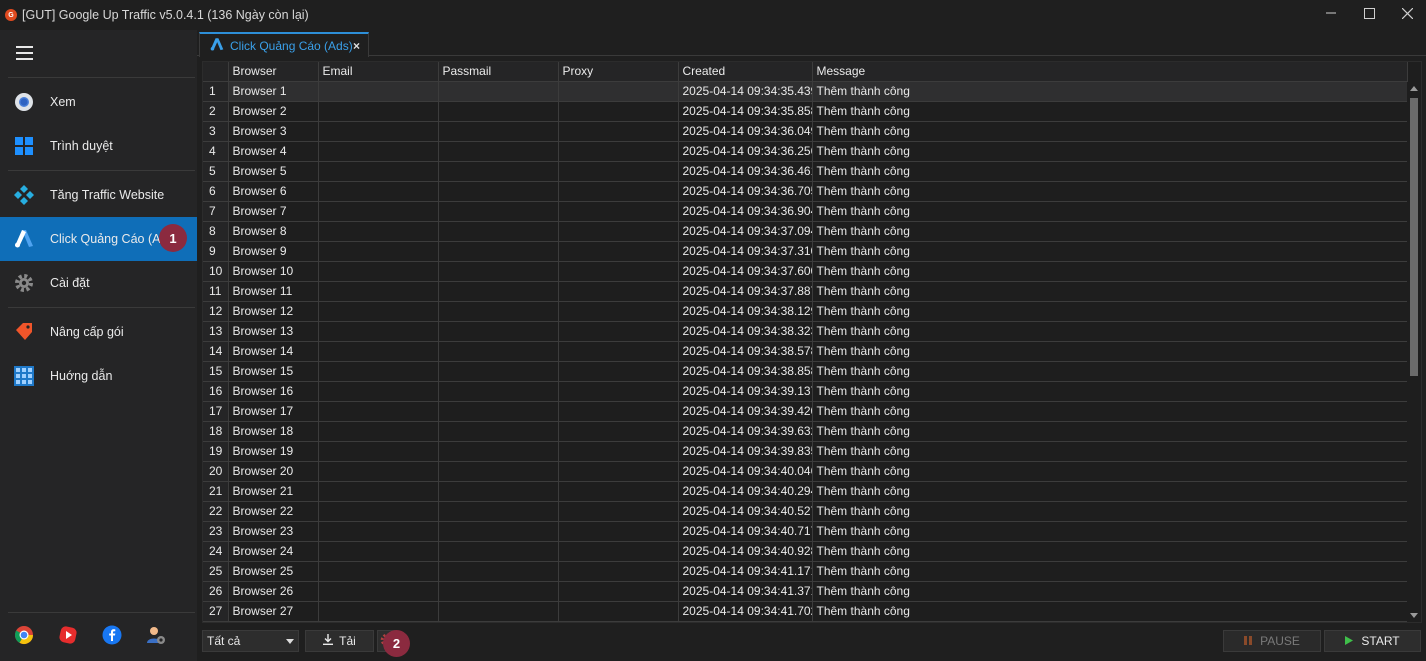 This screenshot has height=661, width=1426. What do you see at coordinates (745, 171) in the screenshot?
I see `table-cell: 2025-04-14 09:34:36.461` at bounding box center [745, 171].